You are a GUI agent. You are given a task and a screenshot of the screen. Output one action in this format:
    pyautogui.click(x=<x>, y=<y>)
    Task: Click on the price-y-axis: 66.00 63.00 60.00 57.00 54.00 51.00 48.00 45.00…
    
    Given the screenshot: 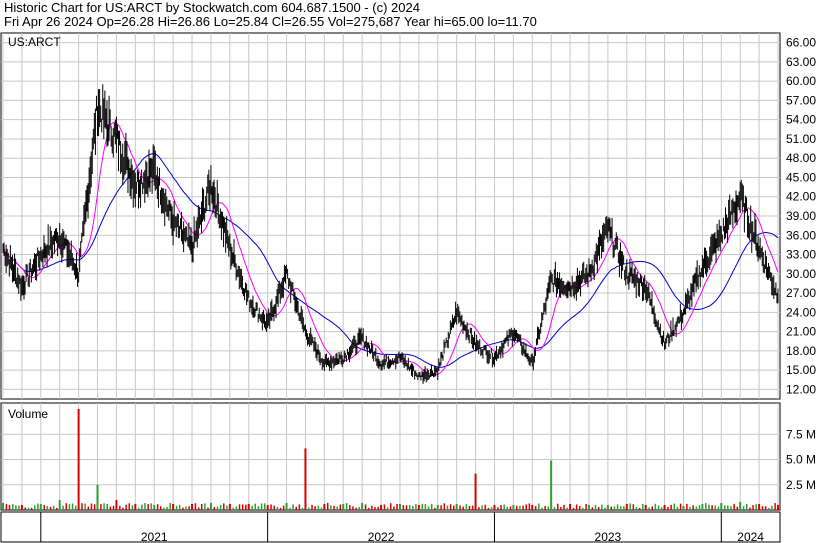 What is the action you would take?
    pyautogui.click(x=801, y=216)
    